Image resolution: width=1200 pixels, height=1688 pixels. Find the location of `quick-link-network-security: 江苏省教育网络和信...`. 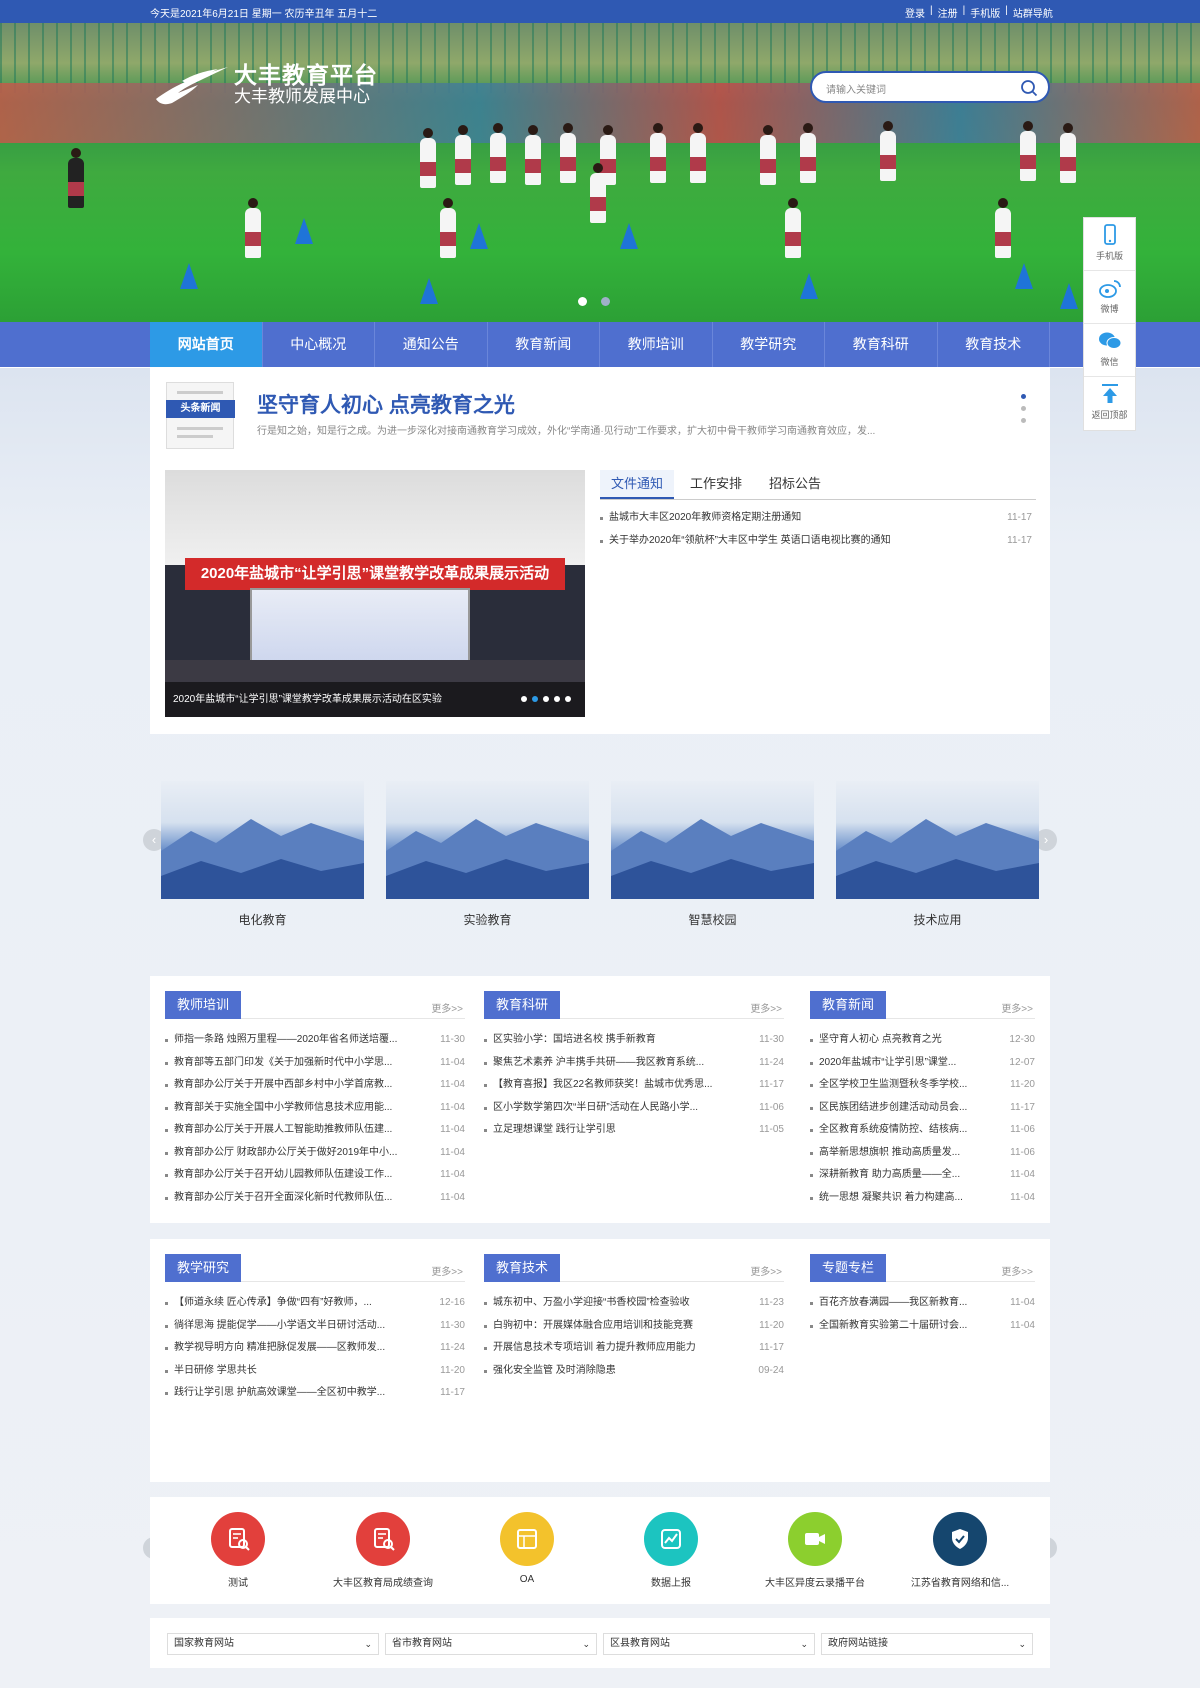

quick-link-network-security: 江苏省教育网络和信... is located at coordinates (960, 1550).